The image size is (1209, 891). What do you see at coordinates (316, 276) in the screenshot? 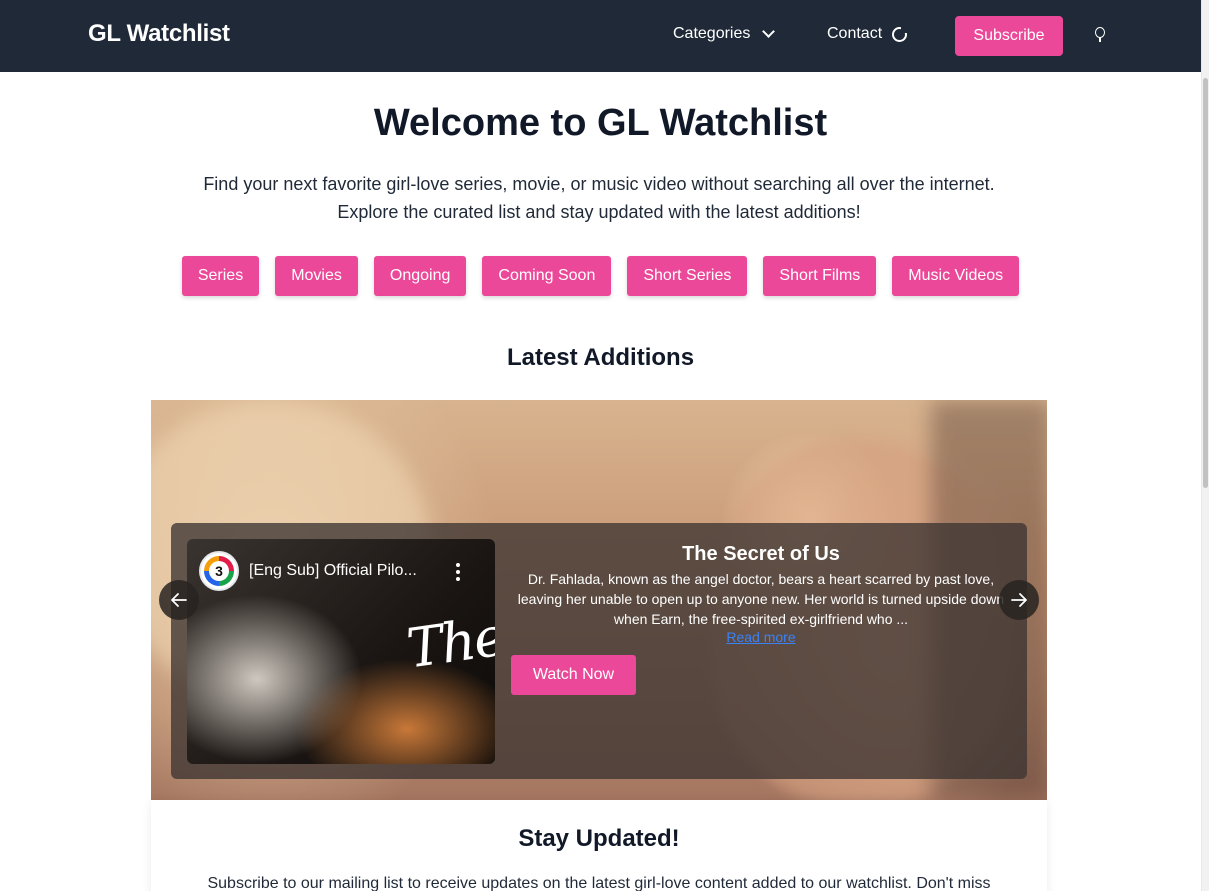
I see `category-movies-button: Movies` at bounding box center [316, 276].